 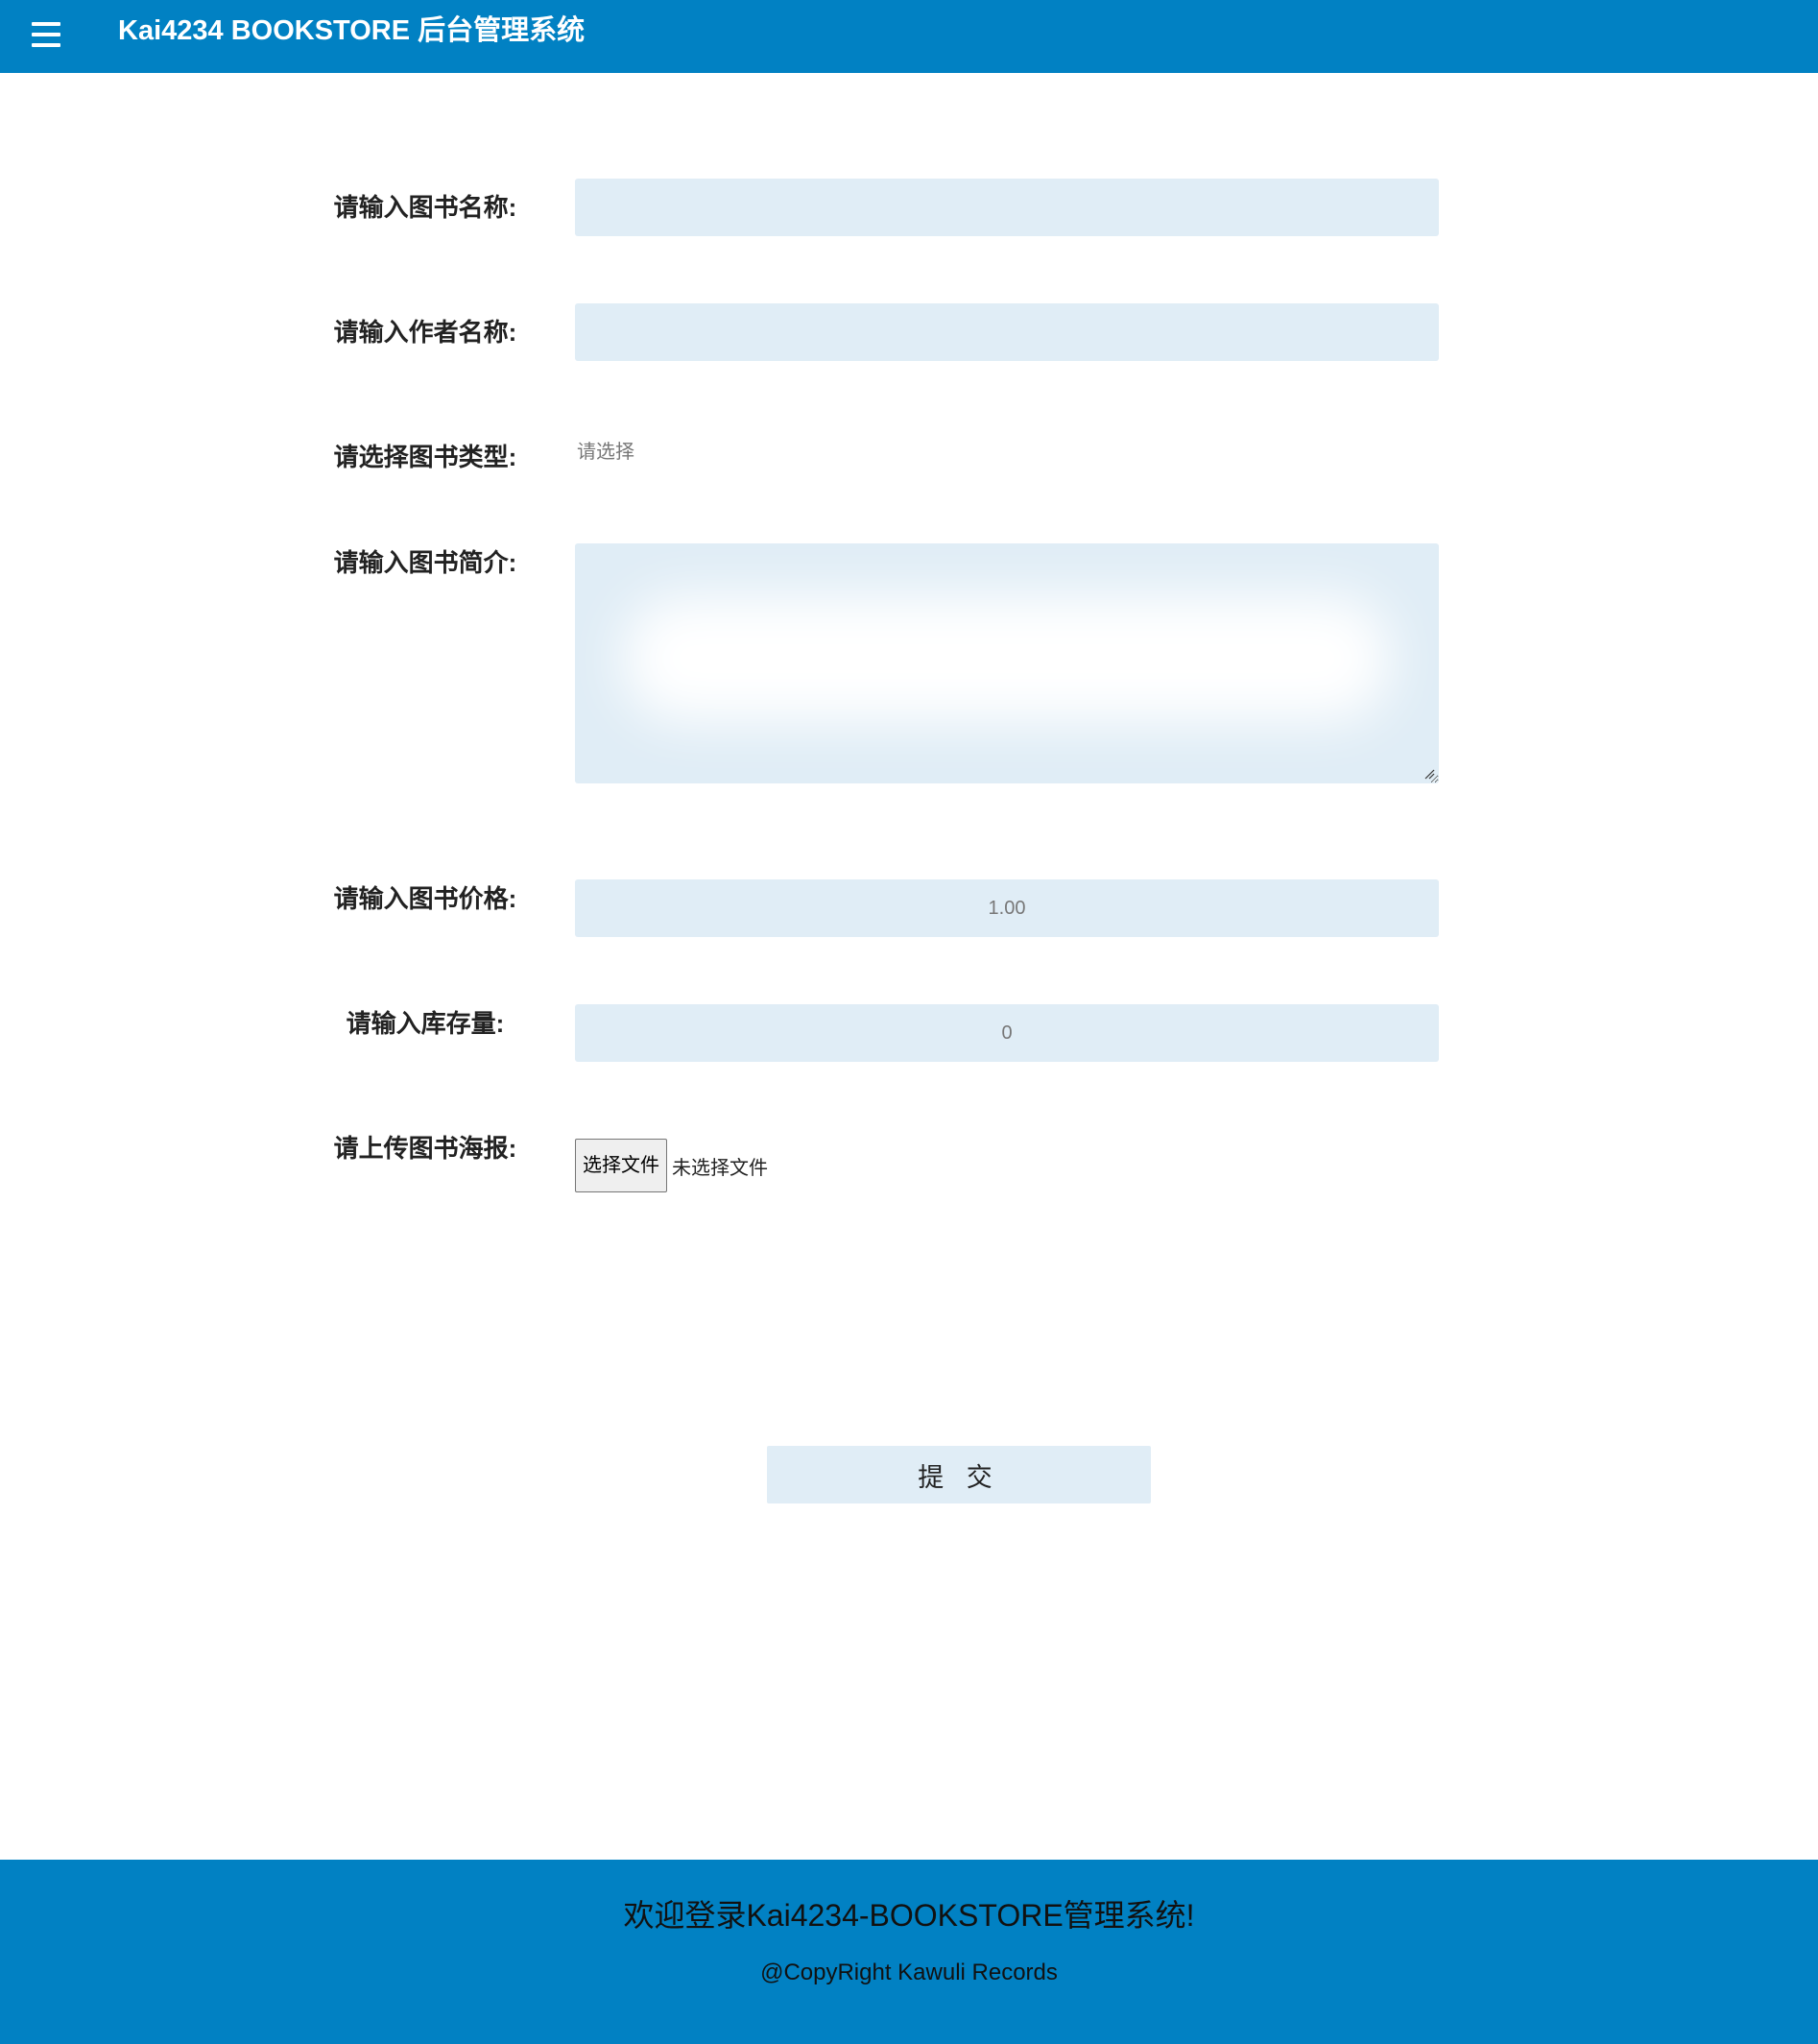 I want to click on stock-label: 请输入库存量:, so click(x=425, y=1023).